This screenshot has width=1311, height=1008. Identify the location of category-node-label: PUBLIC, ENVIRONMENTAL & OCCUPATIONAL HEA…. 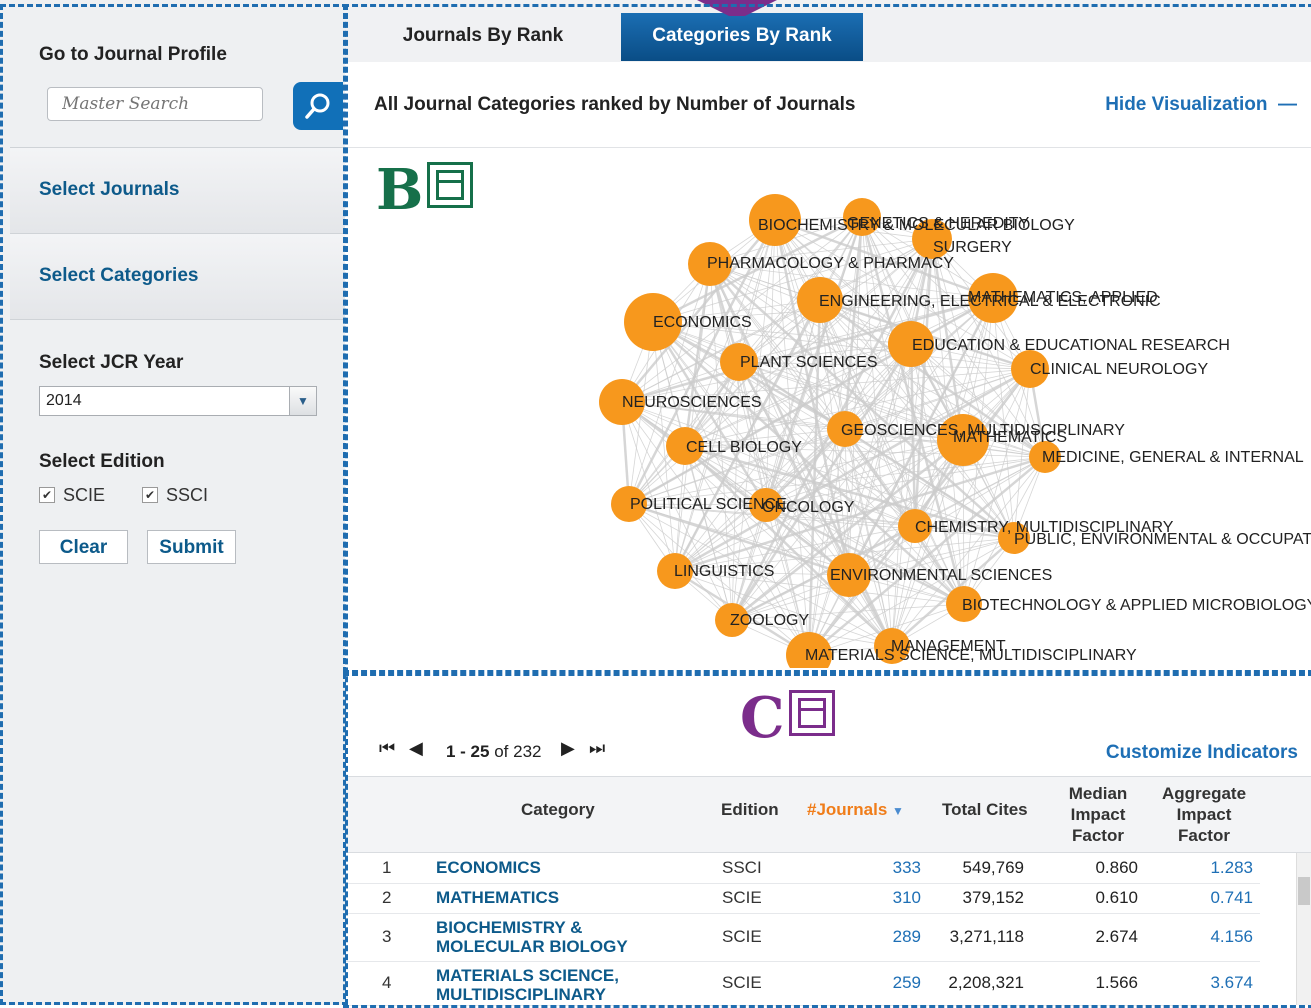
(1162, 539).